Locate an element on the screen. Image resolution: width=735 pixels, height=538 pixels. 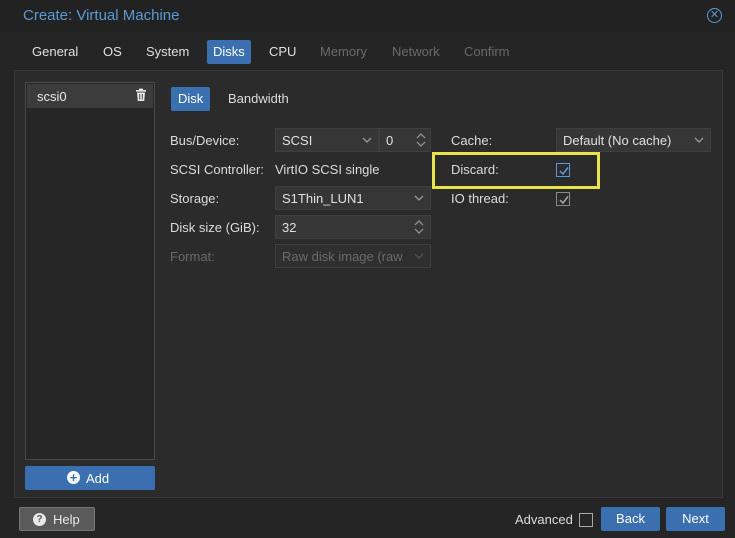
format-label: Format: is located at coordinates (192, 256).